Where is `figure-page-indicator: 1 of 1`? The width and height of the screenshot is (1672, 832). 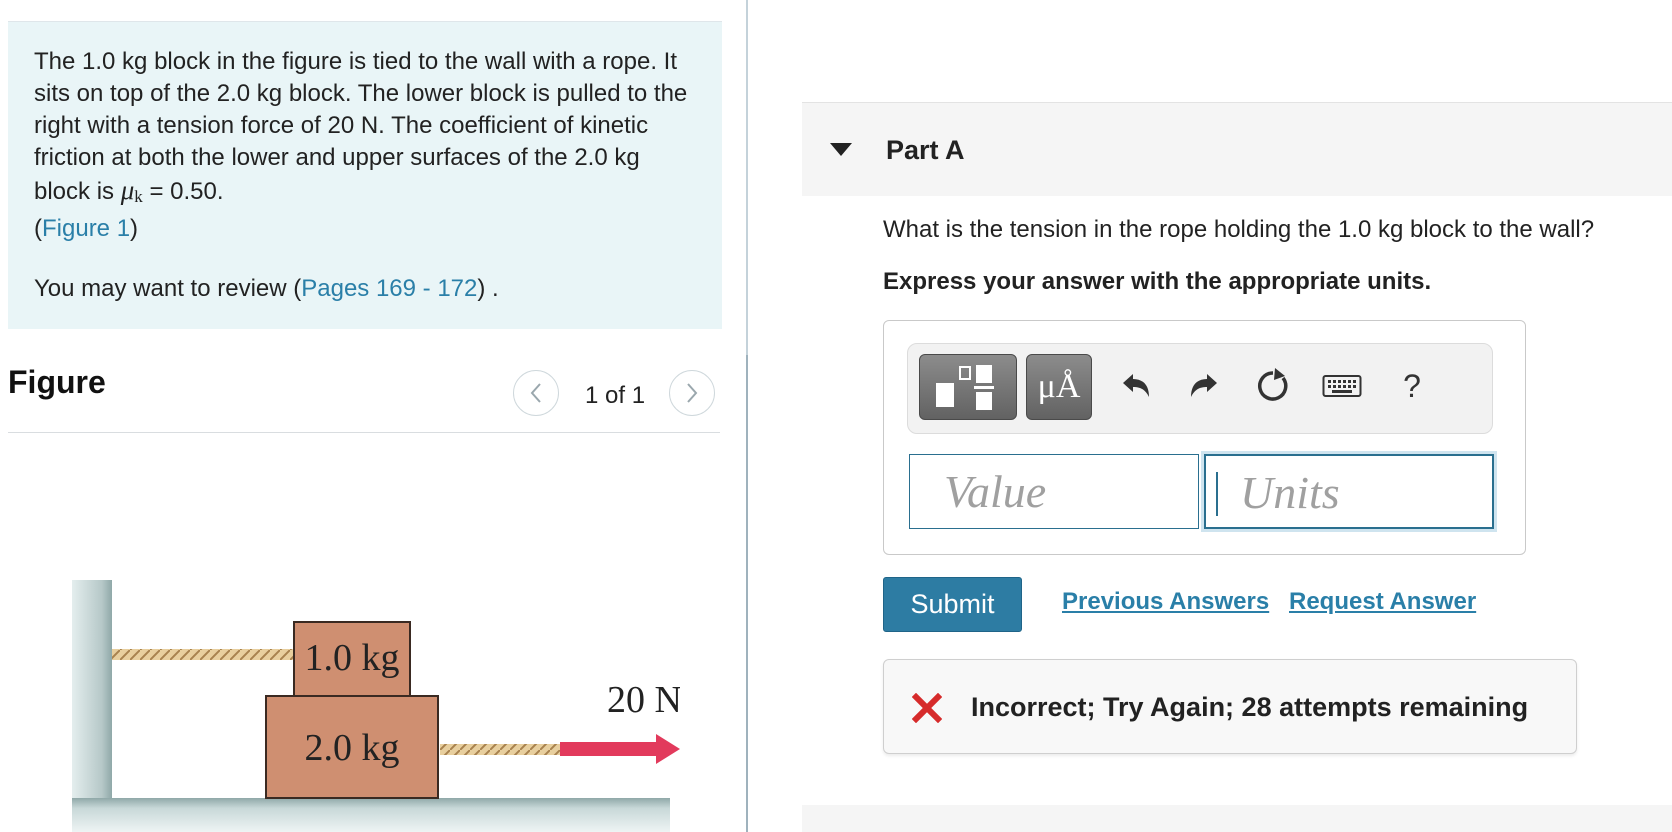 figure-page-indicator: 1 of 1 is located at coordinates (615, 395).